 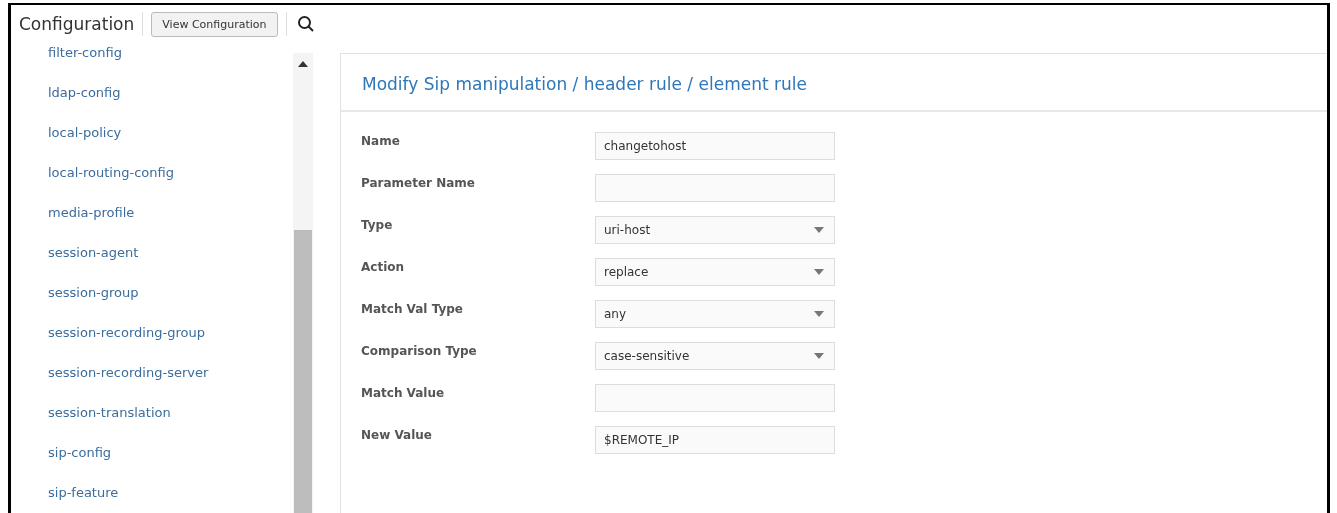 I want to click on field-label: Comparison Type, so click(x=419, y=350).